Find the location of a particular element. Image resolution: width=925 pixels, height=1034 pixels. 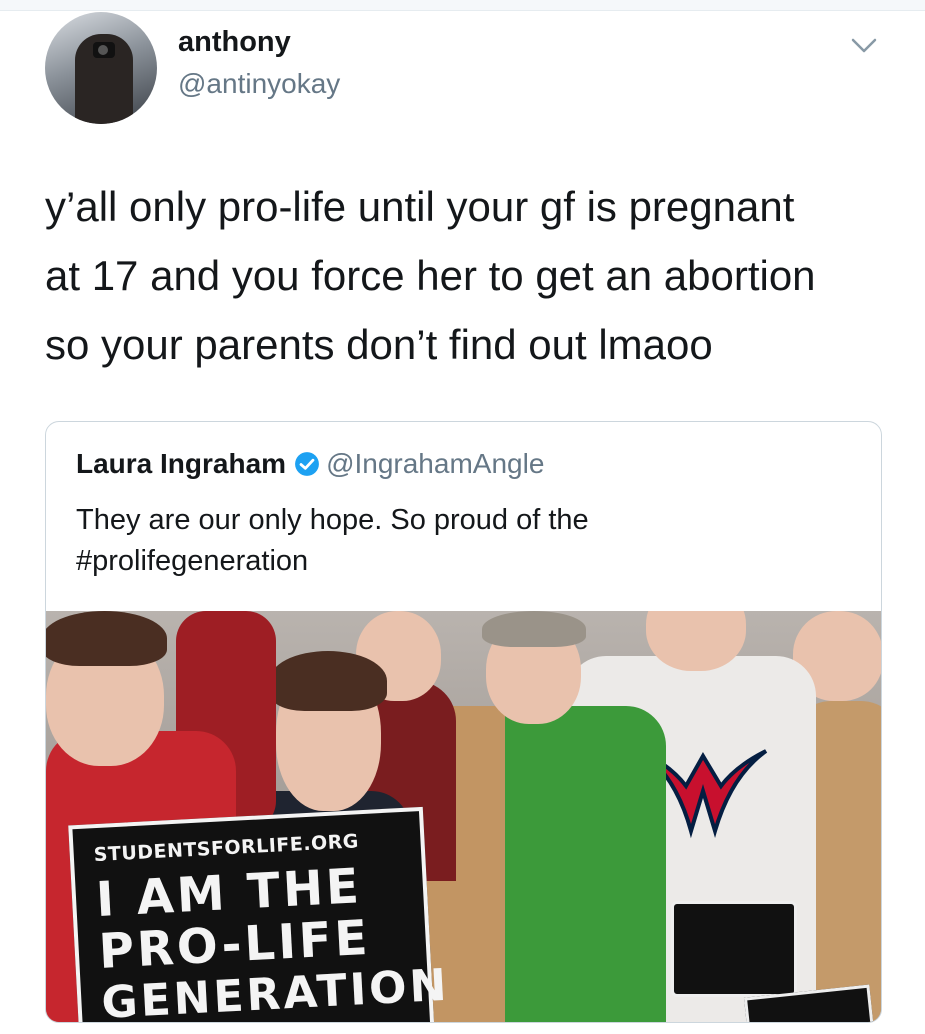

verified-badge-icon is located at coordinates (307, 464).